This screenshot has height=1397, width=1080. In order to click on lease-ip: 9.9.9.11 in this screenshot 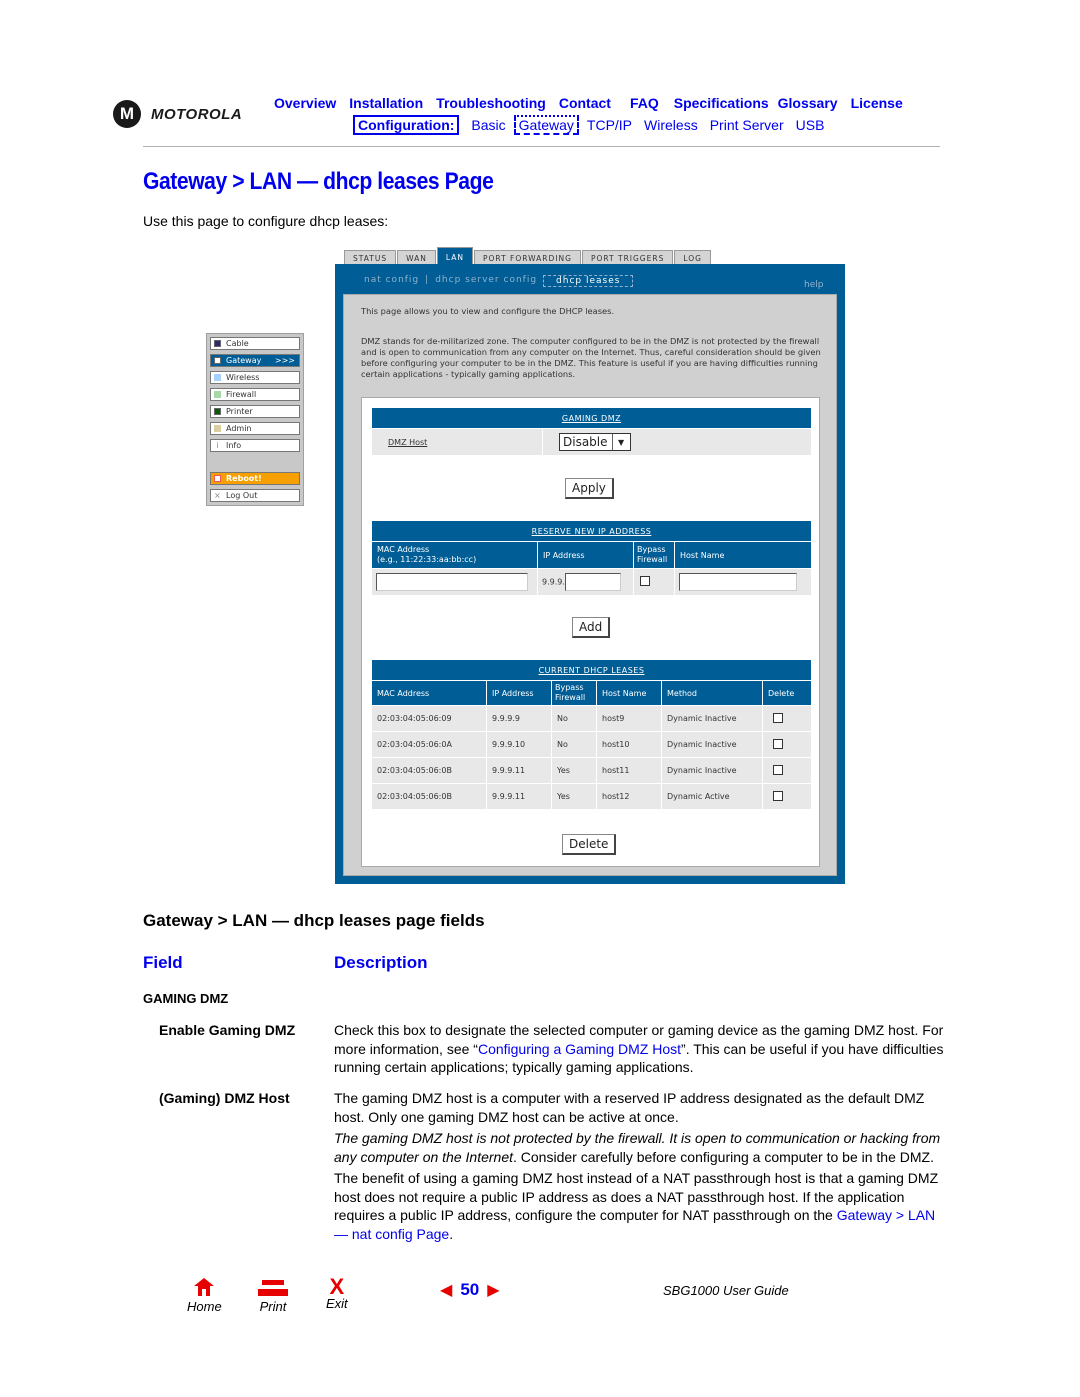, I will do `click(519, 770)`.